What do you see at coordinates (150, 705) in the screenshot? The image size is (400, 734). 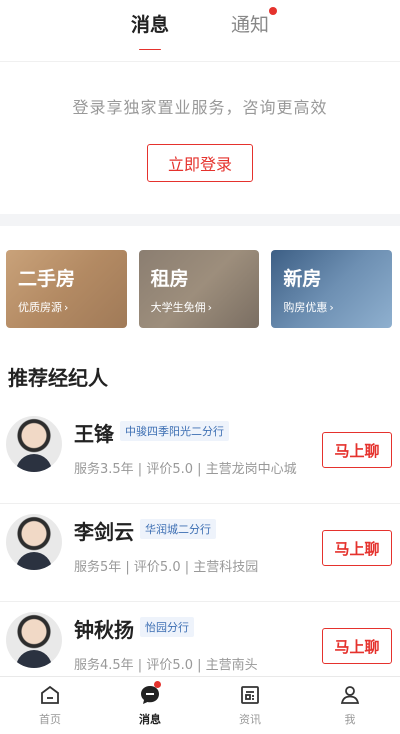 I see `nav-messages: 消息` at bounding box center [150, 705].